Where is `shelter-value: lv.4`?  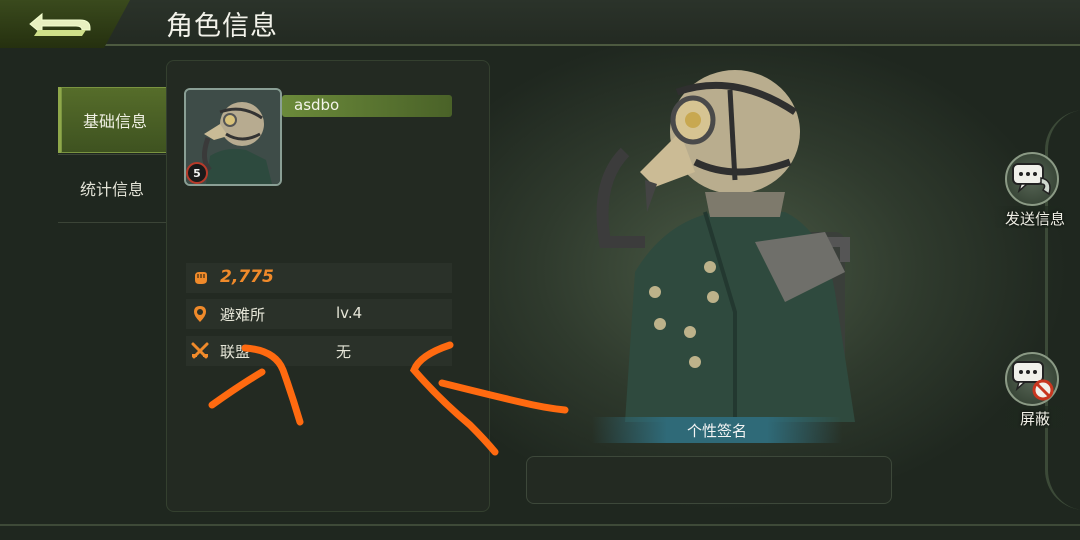 shelter-value: lv.4 is located at coordinates (349, 313).